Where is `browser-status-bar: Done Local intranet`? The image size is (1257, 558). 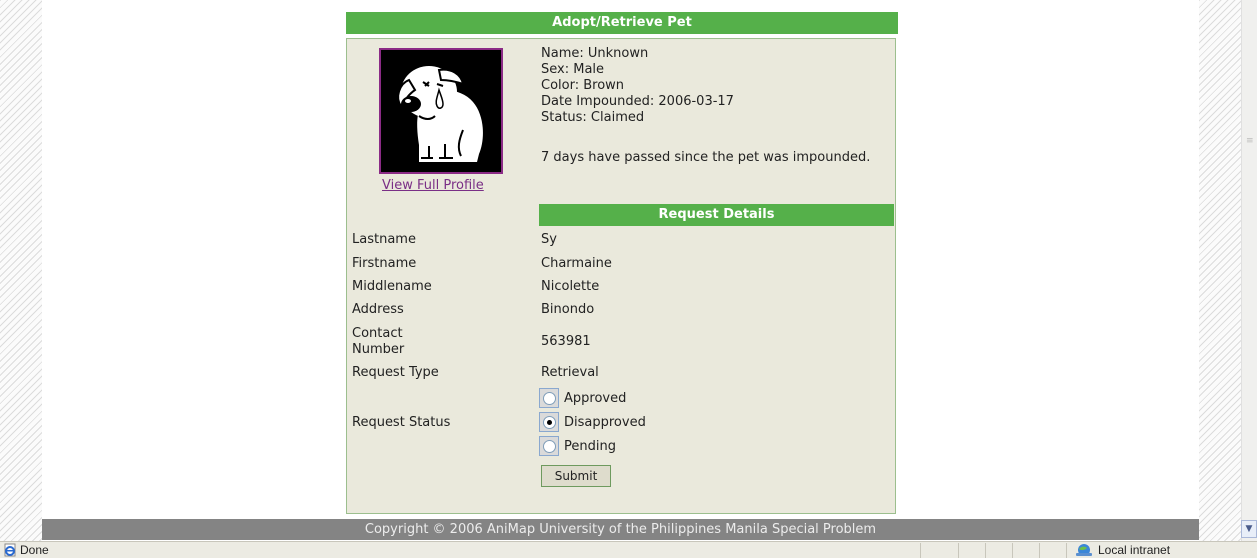
browser-status-bar: Done Local intranet is located at coordinates (628, 549).